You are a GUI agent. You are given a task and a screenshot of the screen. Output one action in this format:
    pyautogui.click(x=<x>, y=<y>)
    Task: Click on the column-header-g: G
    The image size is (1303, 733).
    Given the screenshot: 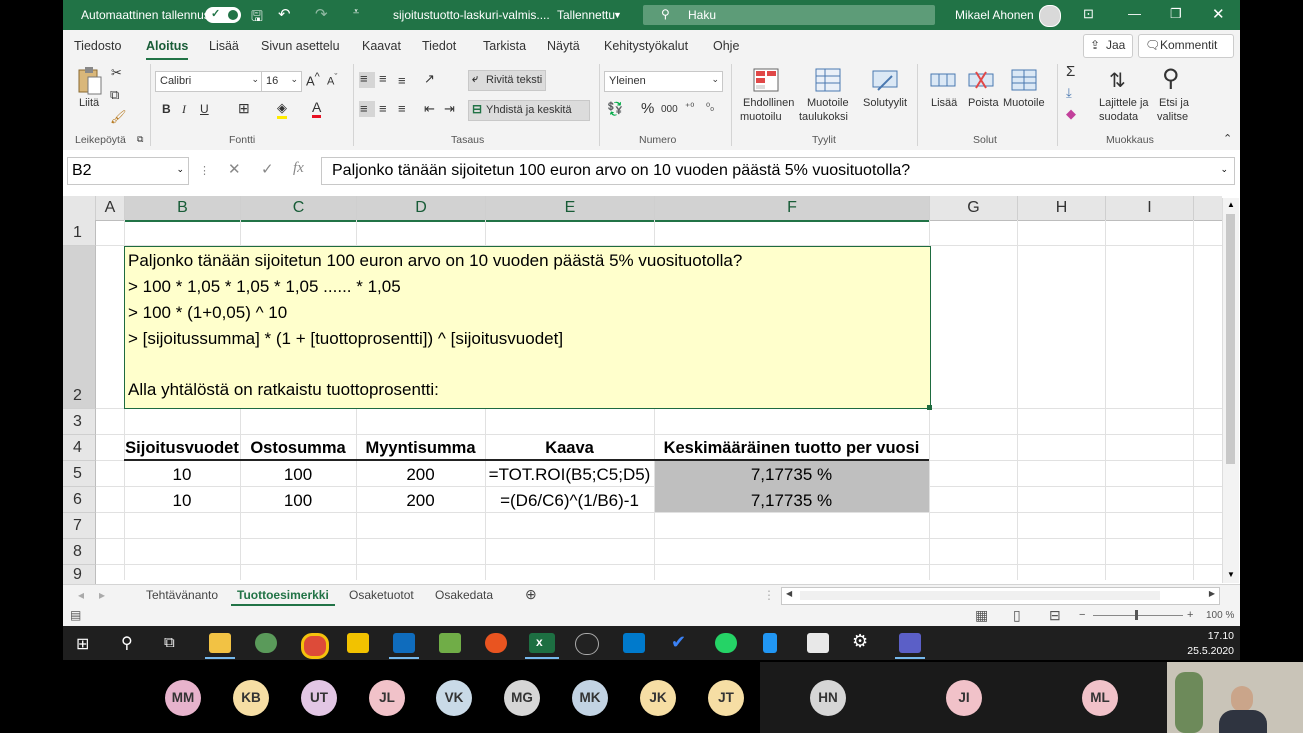 What is the action you would take?
    pyautogui.click(x=974, y=208)
    